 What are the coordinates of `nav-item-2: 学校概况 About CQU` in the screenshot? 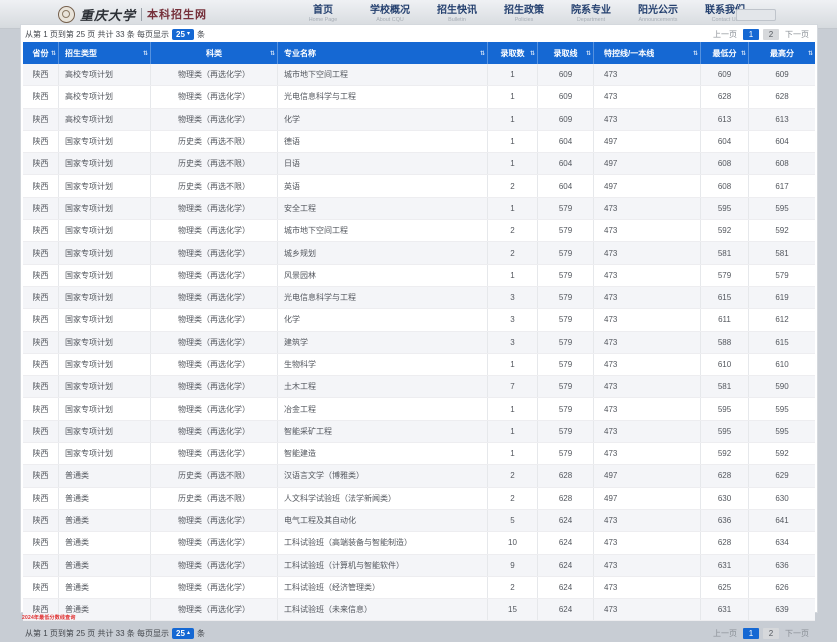 It's located at (390, 14).